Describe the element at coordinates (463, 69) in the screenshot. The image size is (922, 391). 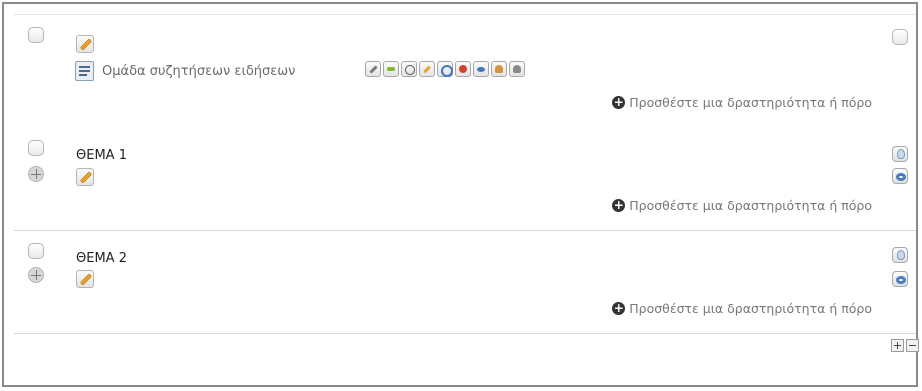
I see `delete-icon` at that location.